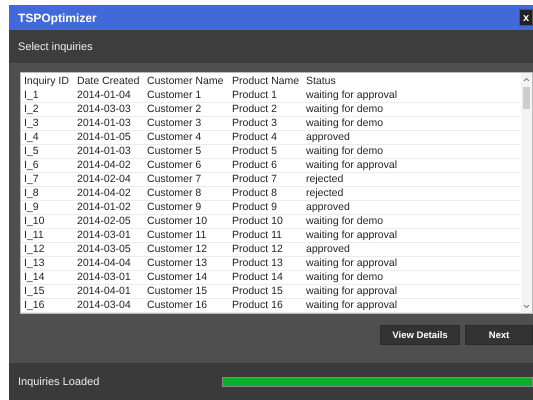 The width and height of the screenshot is (533, 400). I want to click on scroll-down-icon, so click(526, 306).